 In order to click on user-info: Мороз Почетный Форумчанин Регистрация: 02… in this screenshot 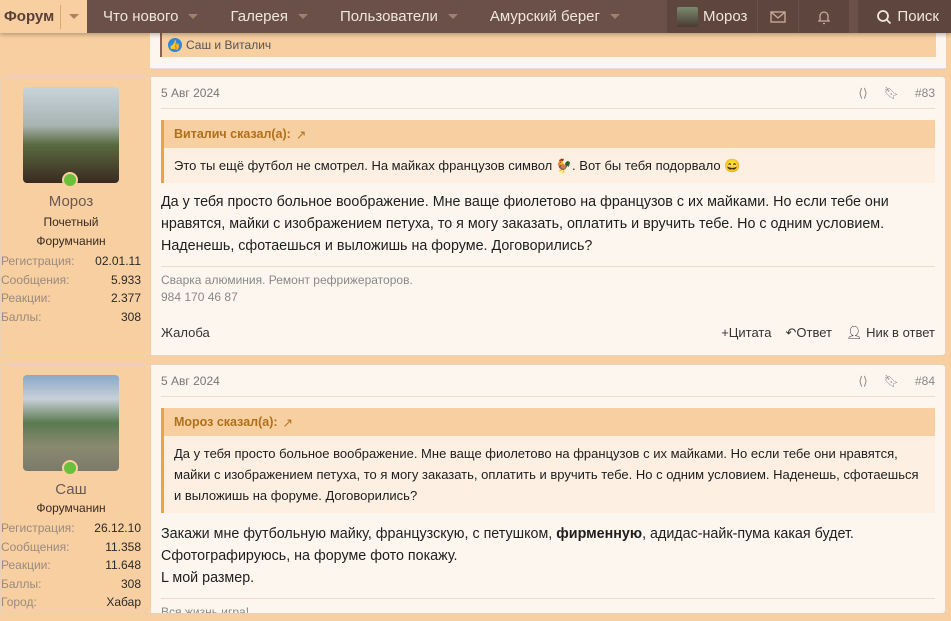, I will do `click(76, 216)`.